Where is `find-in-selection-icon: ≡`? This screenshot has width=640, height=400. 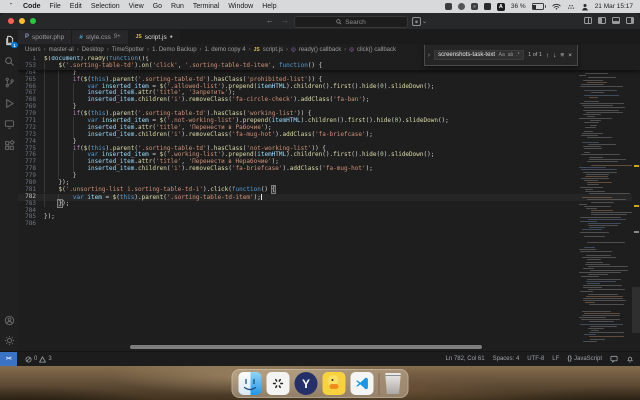 find-in-selection-icon: ≡ is located at coordinates (562, 55).